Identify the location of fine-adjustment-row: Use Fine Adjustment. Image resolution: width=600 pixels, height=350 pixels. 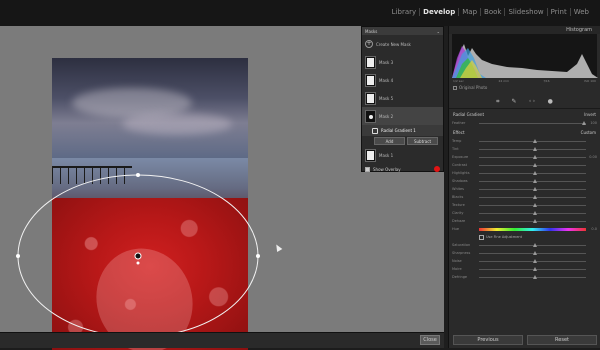
(524, 237).